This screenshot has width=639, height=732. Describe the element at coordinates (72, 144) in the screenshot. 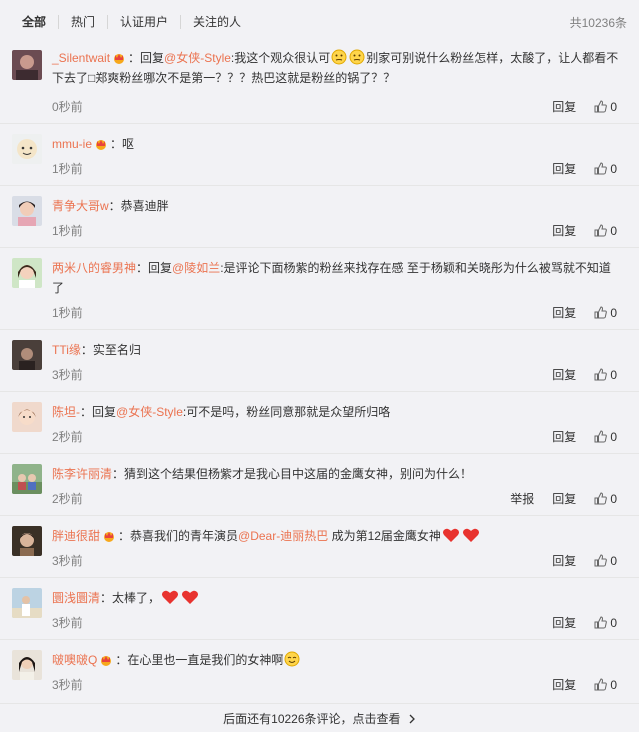

I see `username: mmu-ie` at that location.